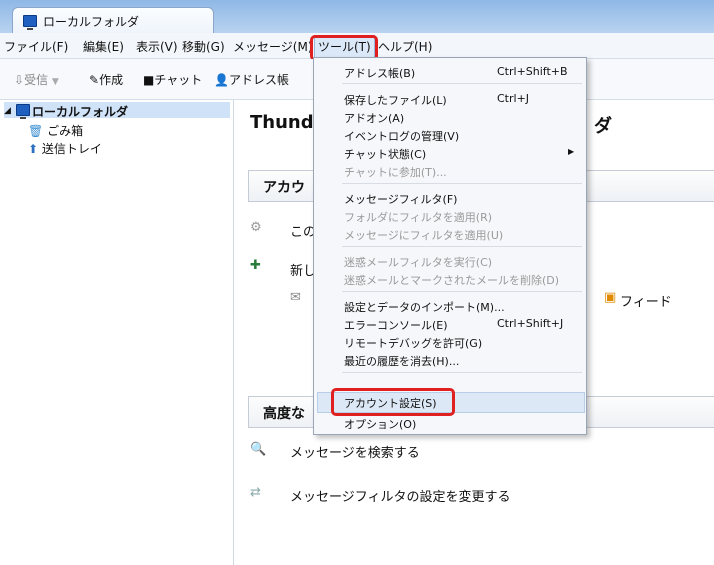 This screenshot has height=565, width=714. Describe the element at coordinates (418, 262) in the screenshot. I see `menu-item-run-junk-filter: 迷惑メールフィルタを実行(C)` at that location.